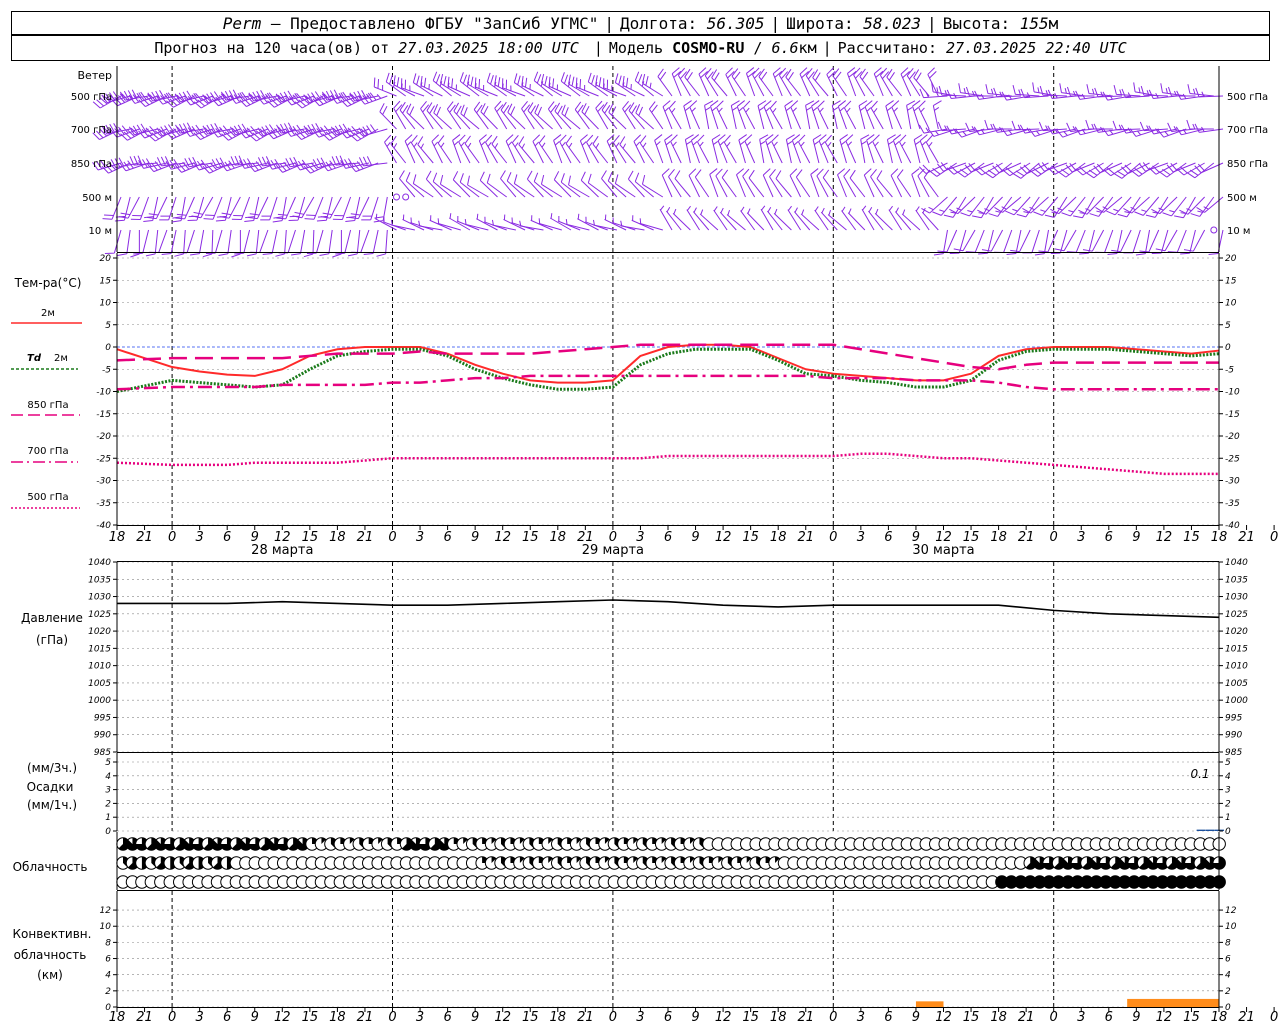  I want to click on precip-ytick-label: 5, so click(108, 763).